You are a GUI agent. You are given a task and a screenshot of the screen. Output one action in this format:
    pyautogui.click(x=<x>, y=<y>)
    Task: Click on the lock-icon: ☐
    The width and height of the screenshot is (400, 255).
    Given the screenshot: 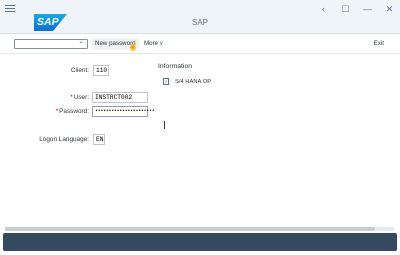 What is the action you would take?
    pyautogui.click(x=345, y=9)
    